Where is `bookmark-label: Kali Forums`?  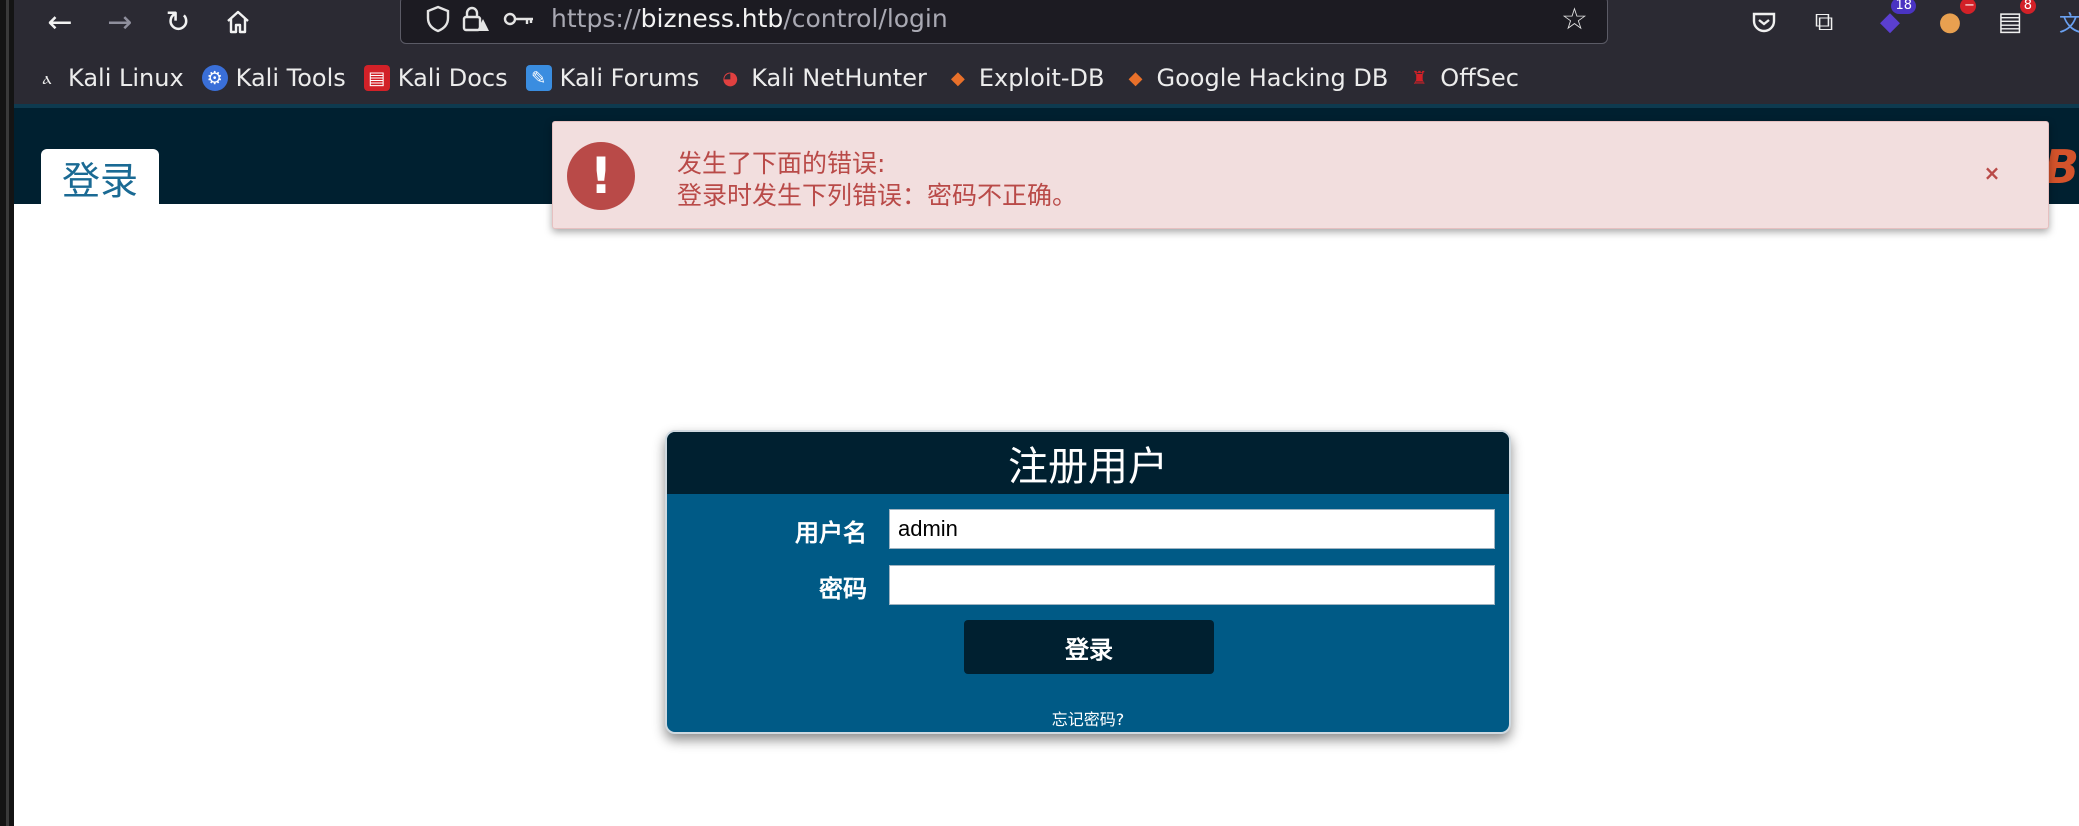 bookmark-label: Kali Forums is located at coordinates (629, 78).